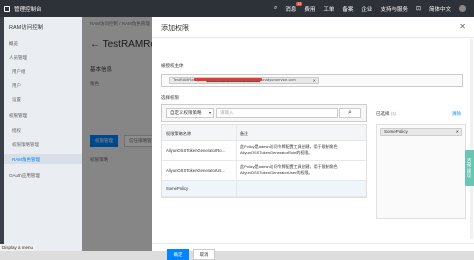  I want to click on top-nav: ⌕ 消息 12 费用 工单 备案 企业 支持与服务 ⊡ 简体中文, so click(374, 8).